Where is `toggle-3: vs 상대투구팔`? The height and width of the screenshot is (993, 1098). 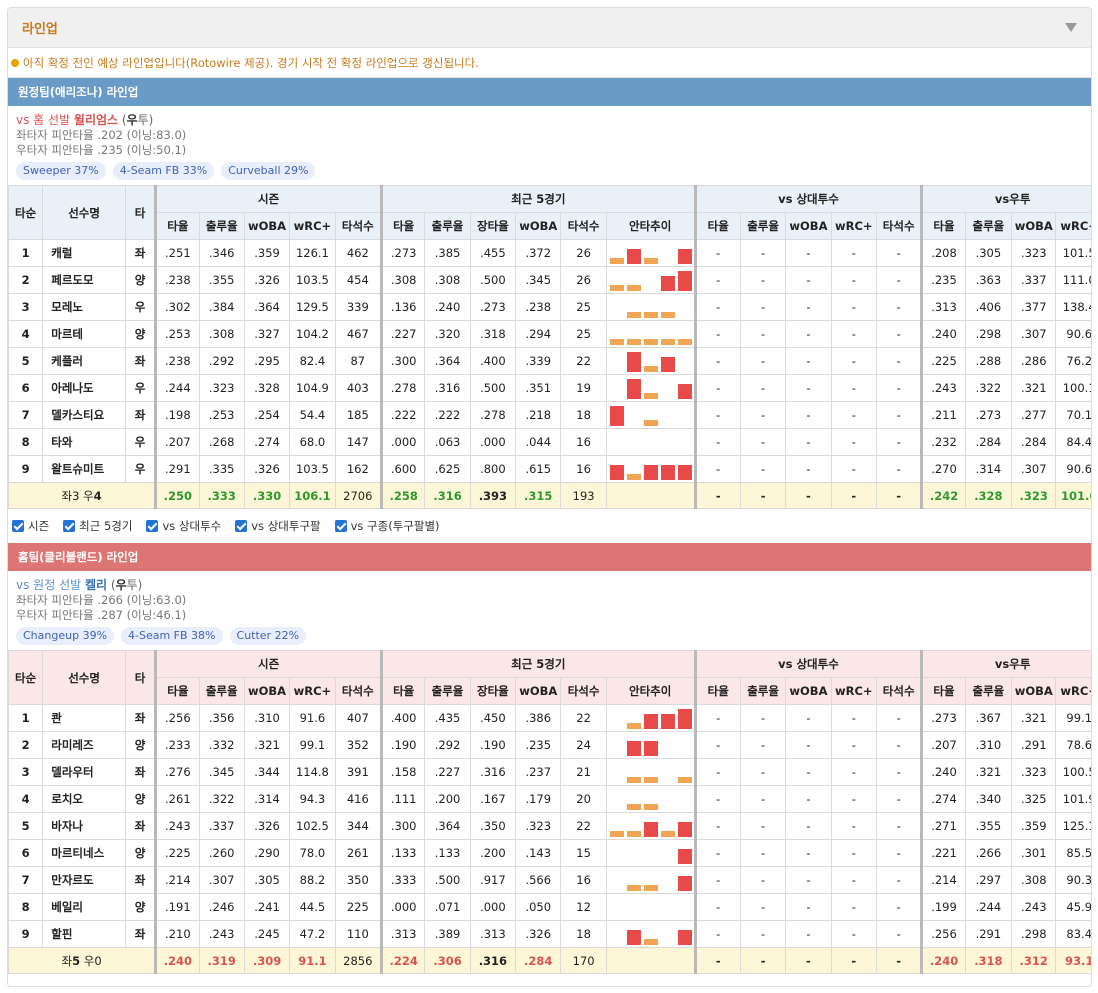 toggle-3: vs 상대투구팔 is located at coordinates (278, 526).